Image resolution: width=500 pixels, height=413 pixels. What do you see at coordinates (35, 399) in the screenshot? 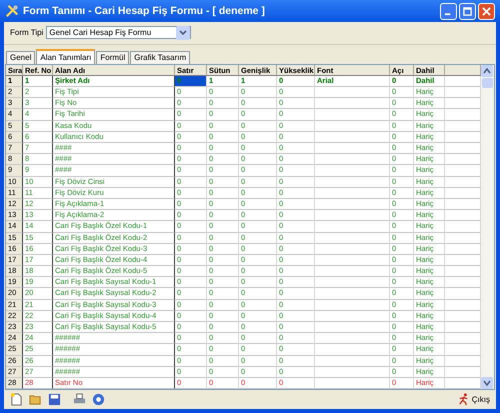
I see `folder-icon` at bounding box center [35, 399].